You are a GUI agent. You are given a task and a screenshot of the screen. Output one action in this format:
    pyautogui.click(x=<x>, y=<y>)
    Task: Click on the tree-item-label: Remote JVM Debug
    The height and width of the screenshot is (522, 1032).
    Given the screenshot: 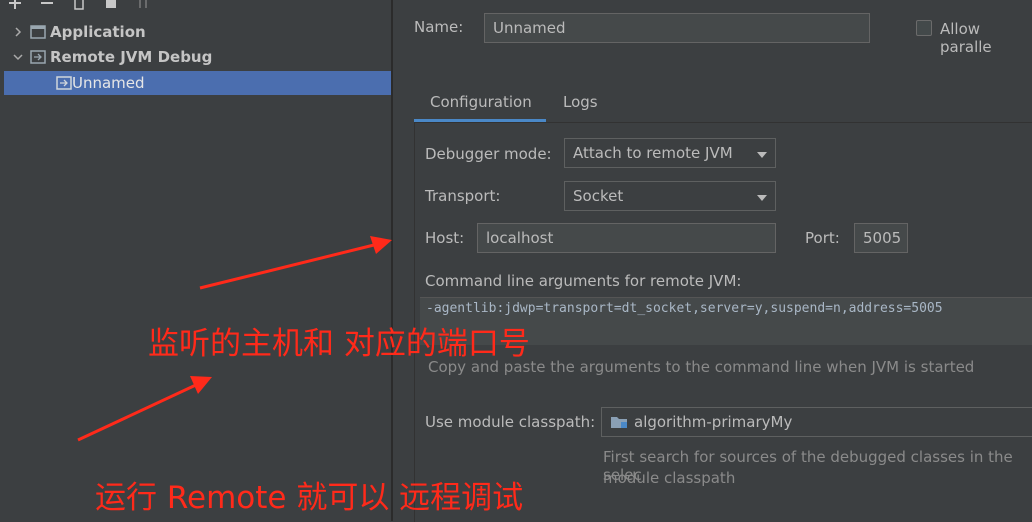 What is the action you would take?
    pyautogui.click(x=131, y=57)
    